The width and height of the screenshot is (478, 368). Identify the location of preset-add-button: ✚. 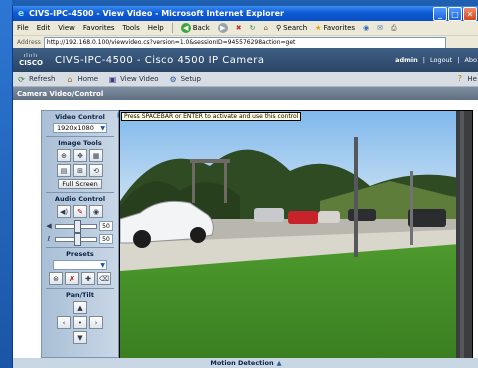
(88, 278).